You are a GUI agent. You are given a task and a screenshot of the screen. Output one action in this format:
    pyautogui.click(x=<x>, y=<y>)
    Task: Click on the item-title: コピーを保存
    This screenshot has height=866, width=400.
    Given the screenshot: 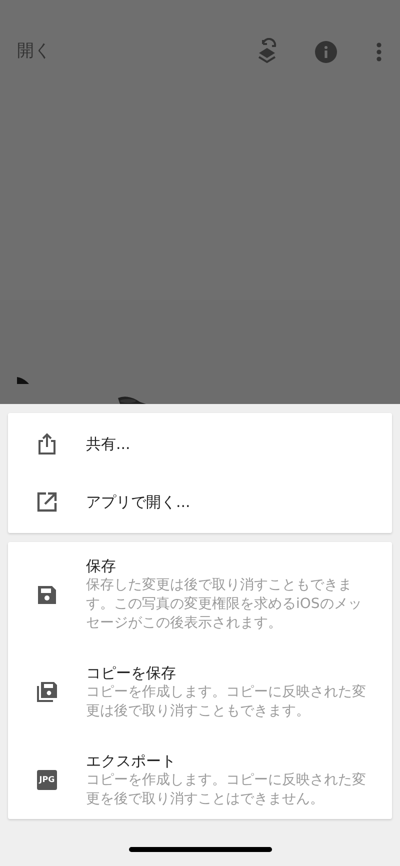 What is the action you would take?
    pyautogui.click(x=131, y=673)
    